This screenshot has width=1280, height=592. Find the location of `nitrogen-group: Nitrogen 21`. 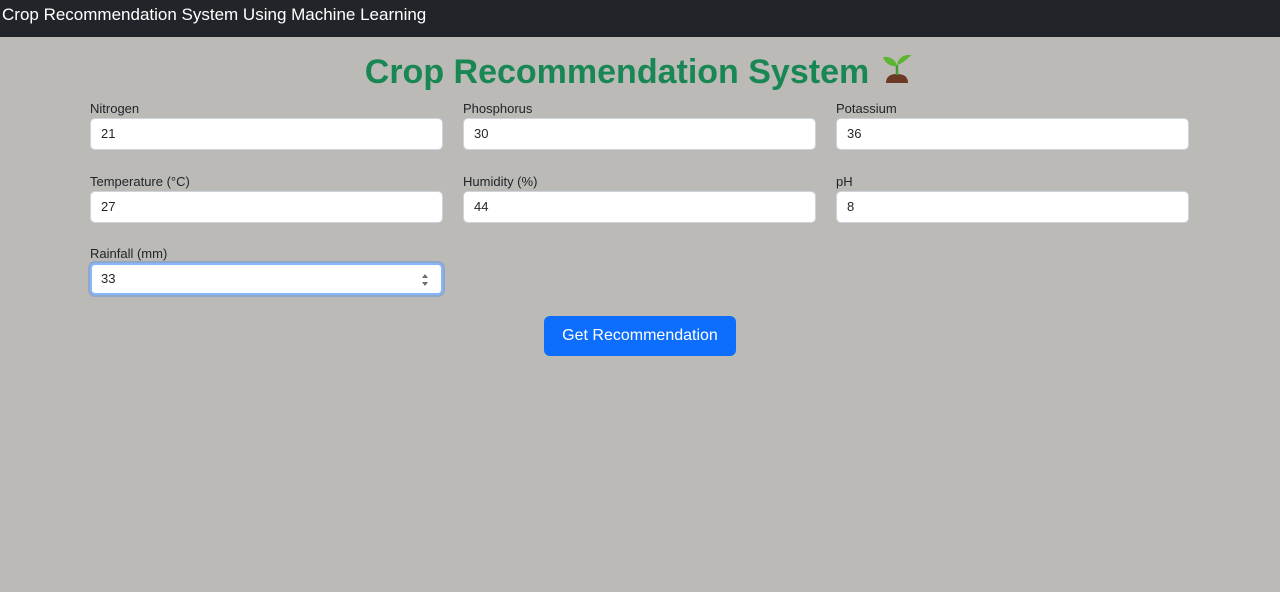

nitrogen-group: Nitrogen 21 is located at coordinates (266, 125).